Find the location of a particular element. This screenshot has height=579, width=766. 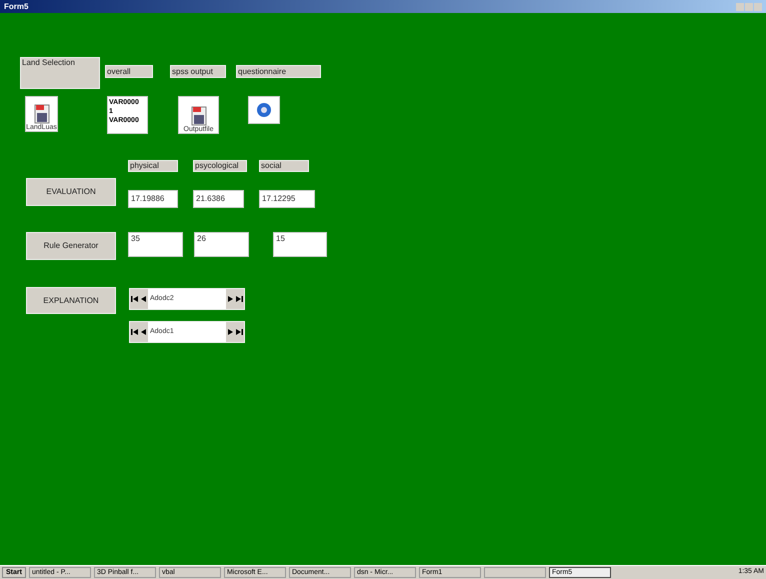

window-title: Form5 is located at coordinates (16, 6).